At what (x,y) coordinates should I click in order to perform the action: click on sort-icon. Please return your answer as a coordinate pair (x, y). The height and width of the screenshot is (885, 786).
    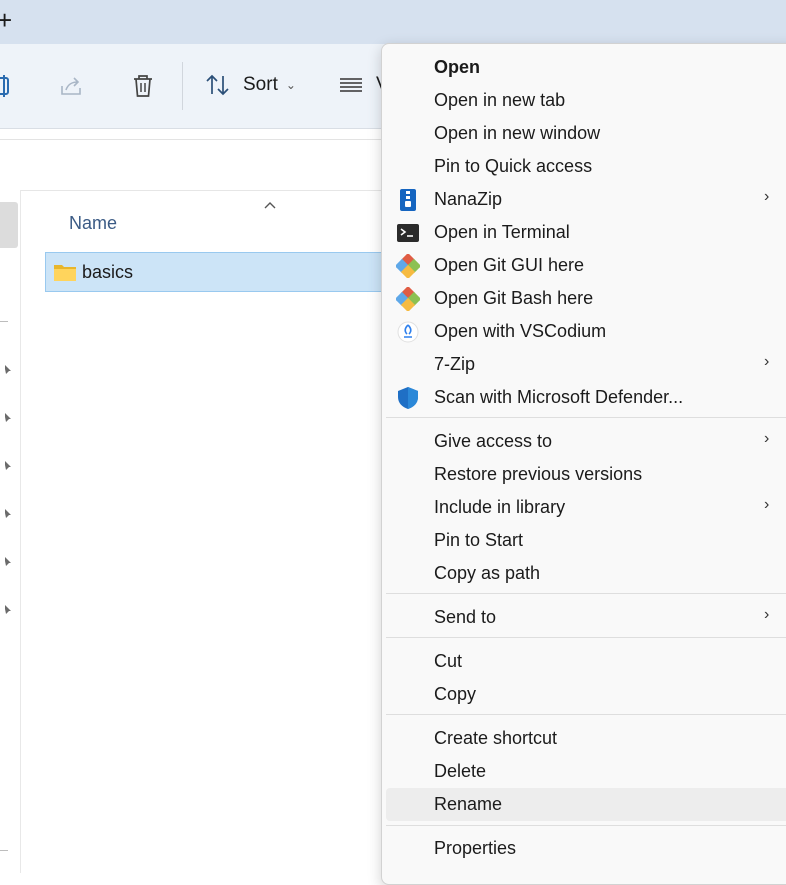
    Looking at the image, I should click on (217, 85).